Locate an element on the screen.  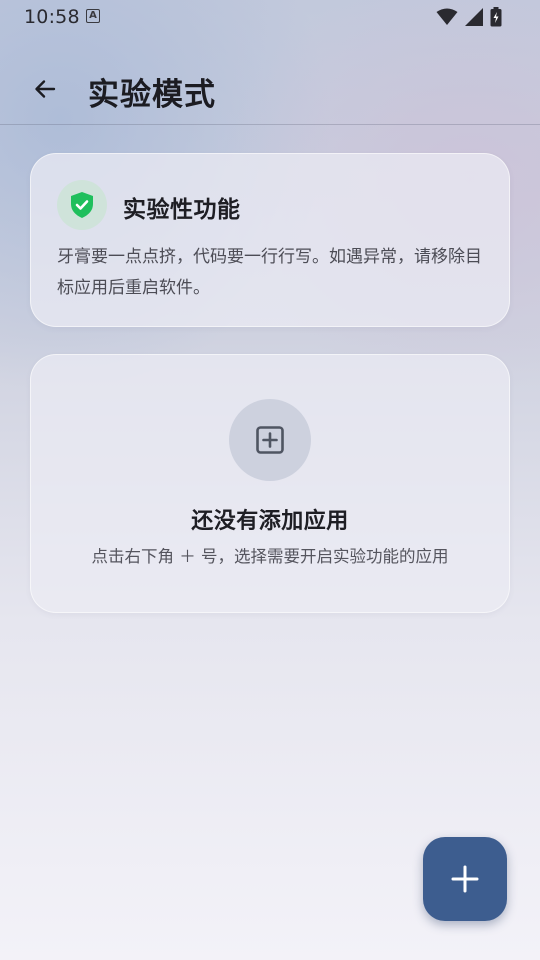
shield-check-icon is located at coordinates (82, 205).